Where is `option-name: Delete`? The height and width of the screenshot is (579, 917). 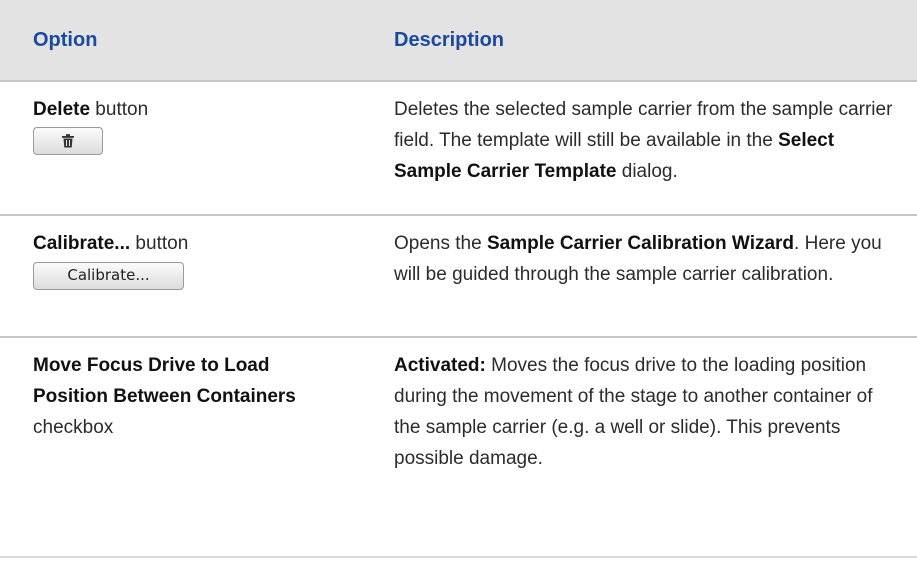
option-name: Delete is located at coordinates (62, 109).